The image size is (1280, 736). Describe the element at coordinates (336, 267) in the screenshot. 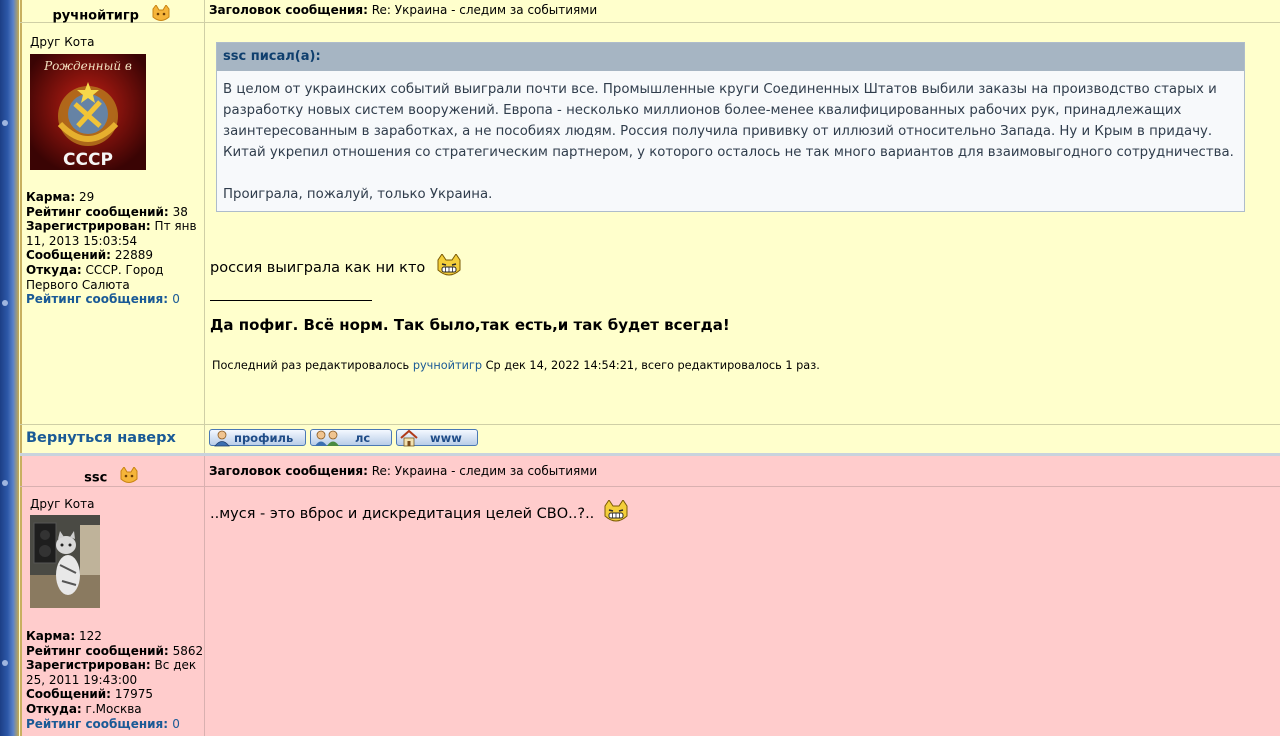

I see `post-message: россия выиграла как ни кто` at that location.